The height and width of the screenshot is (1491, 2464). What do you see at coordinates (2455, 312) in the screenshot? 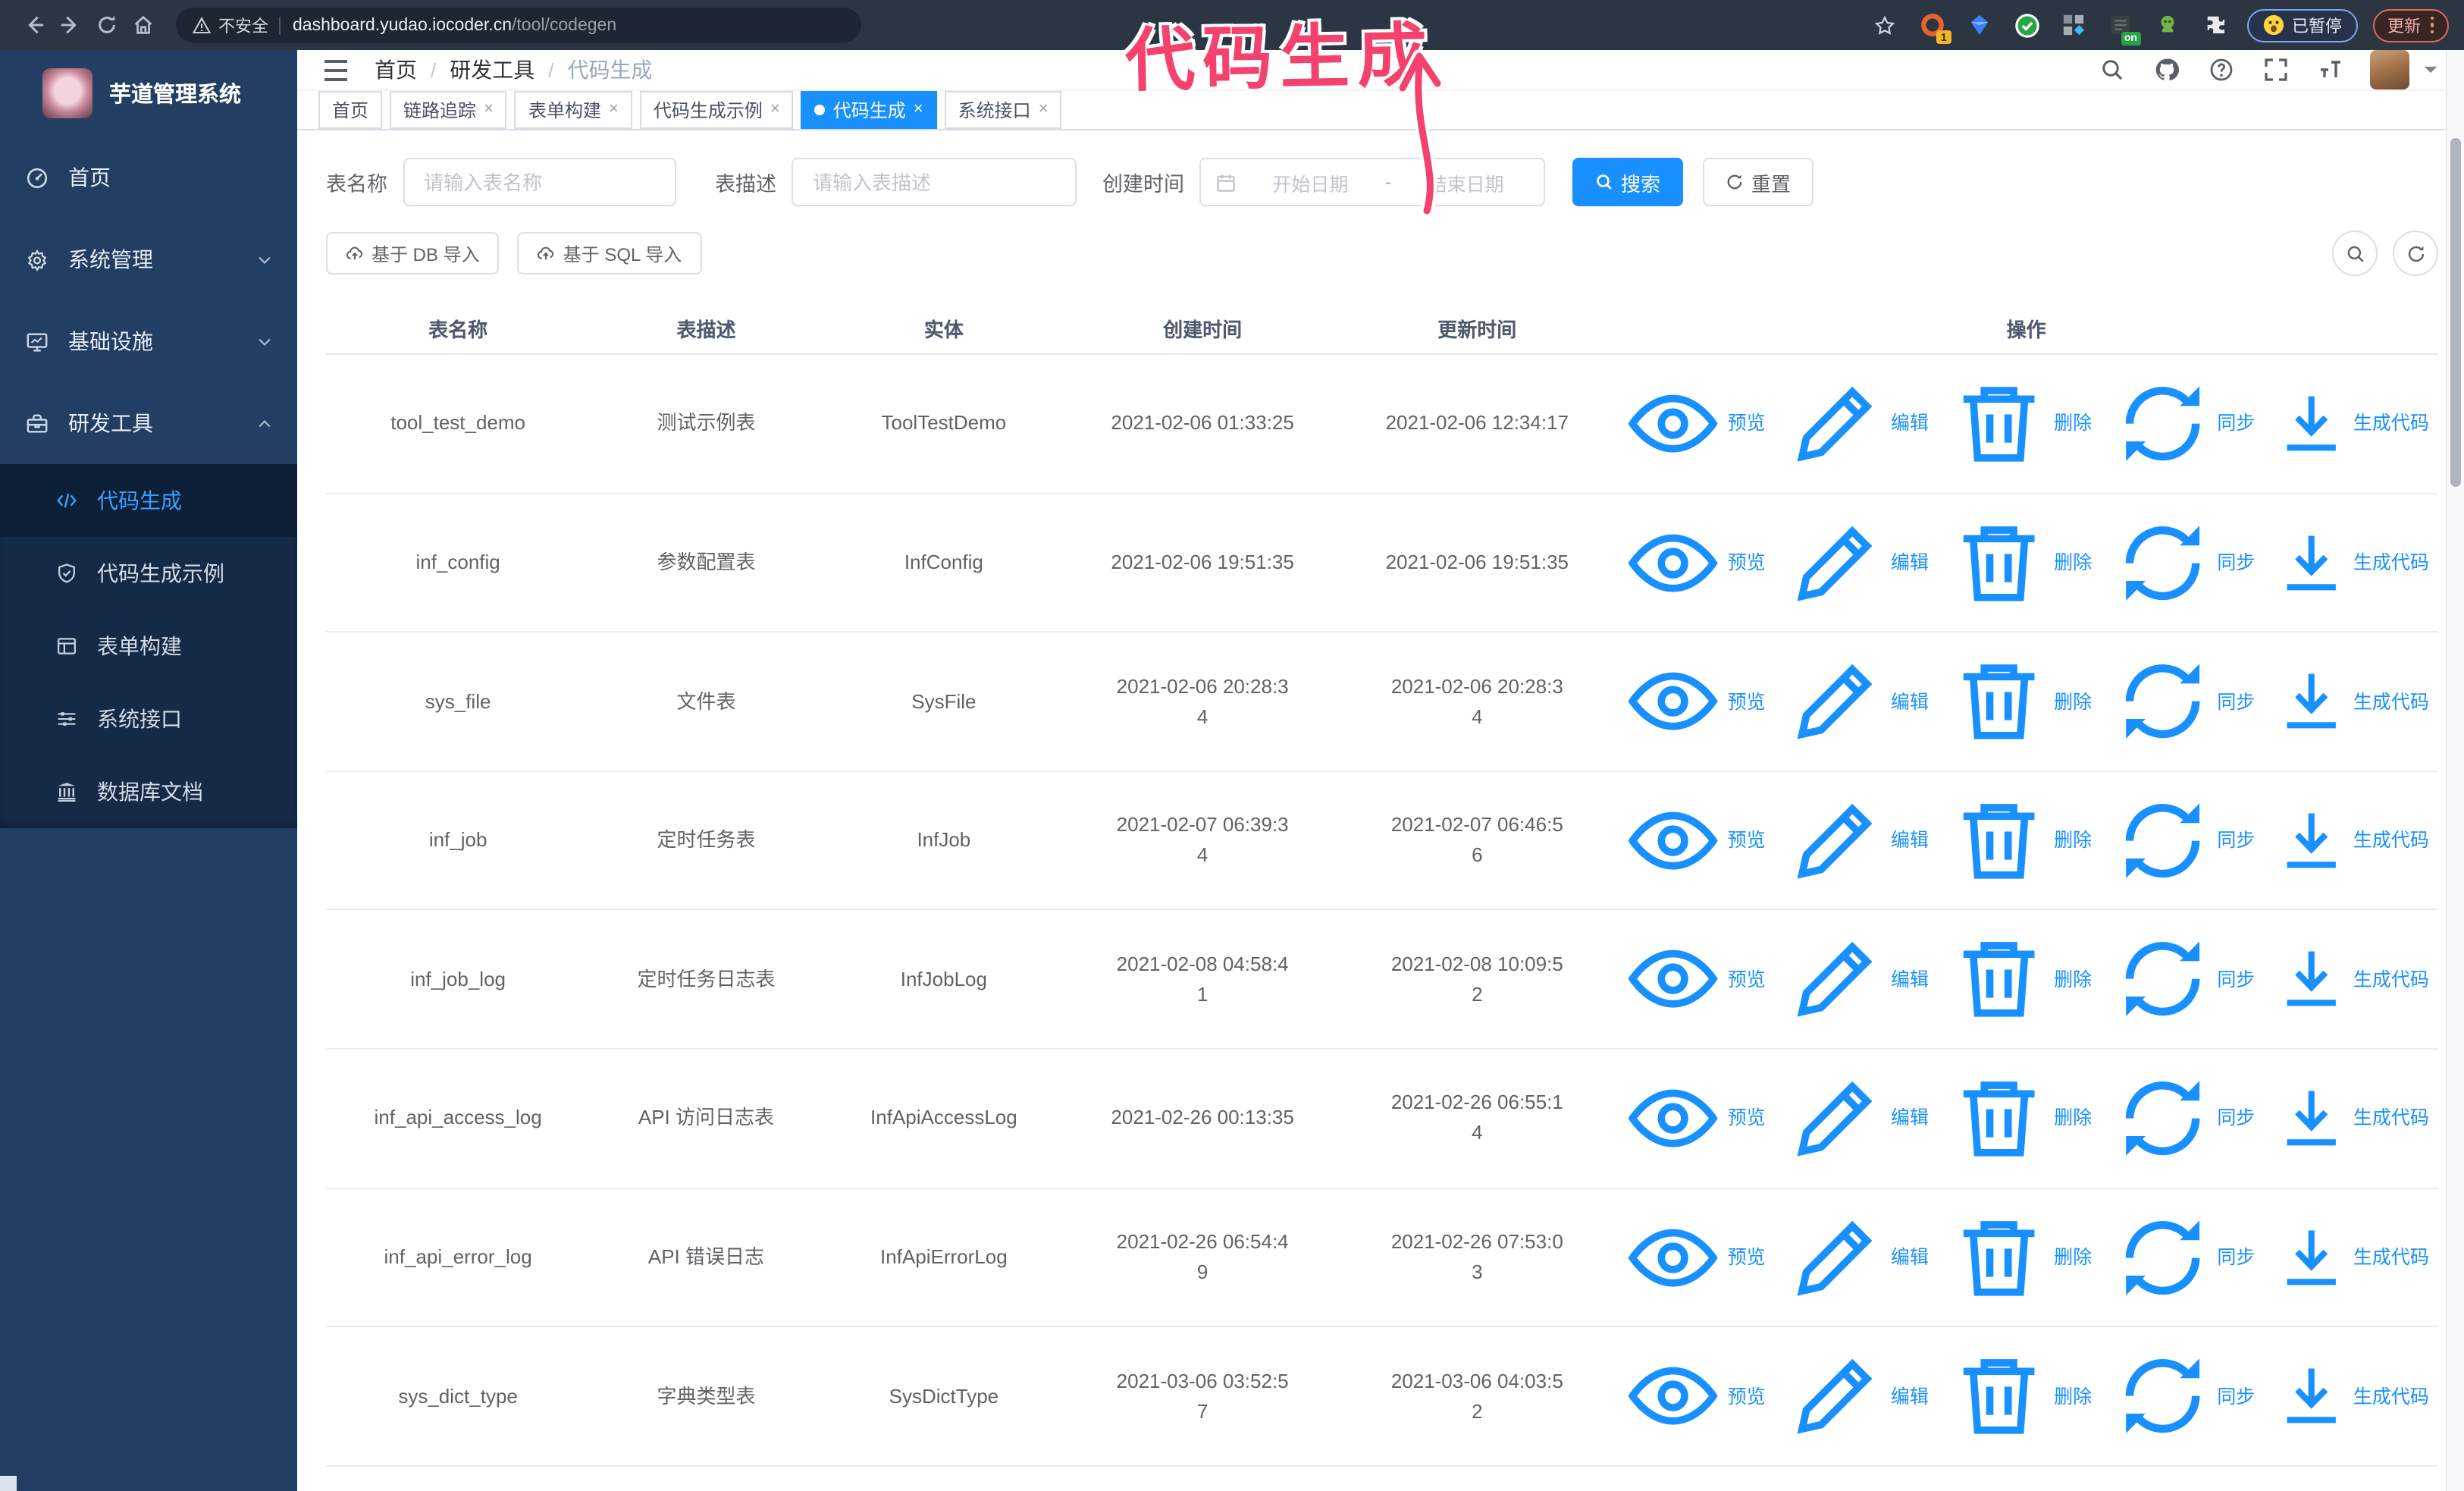
I see `scrollbar-thumb` at bounding box center [2455, 312].